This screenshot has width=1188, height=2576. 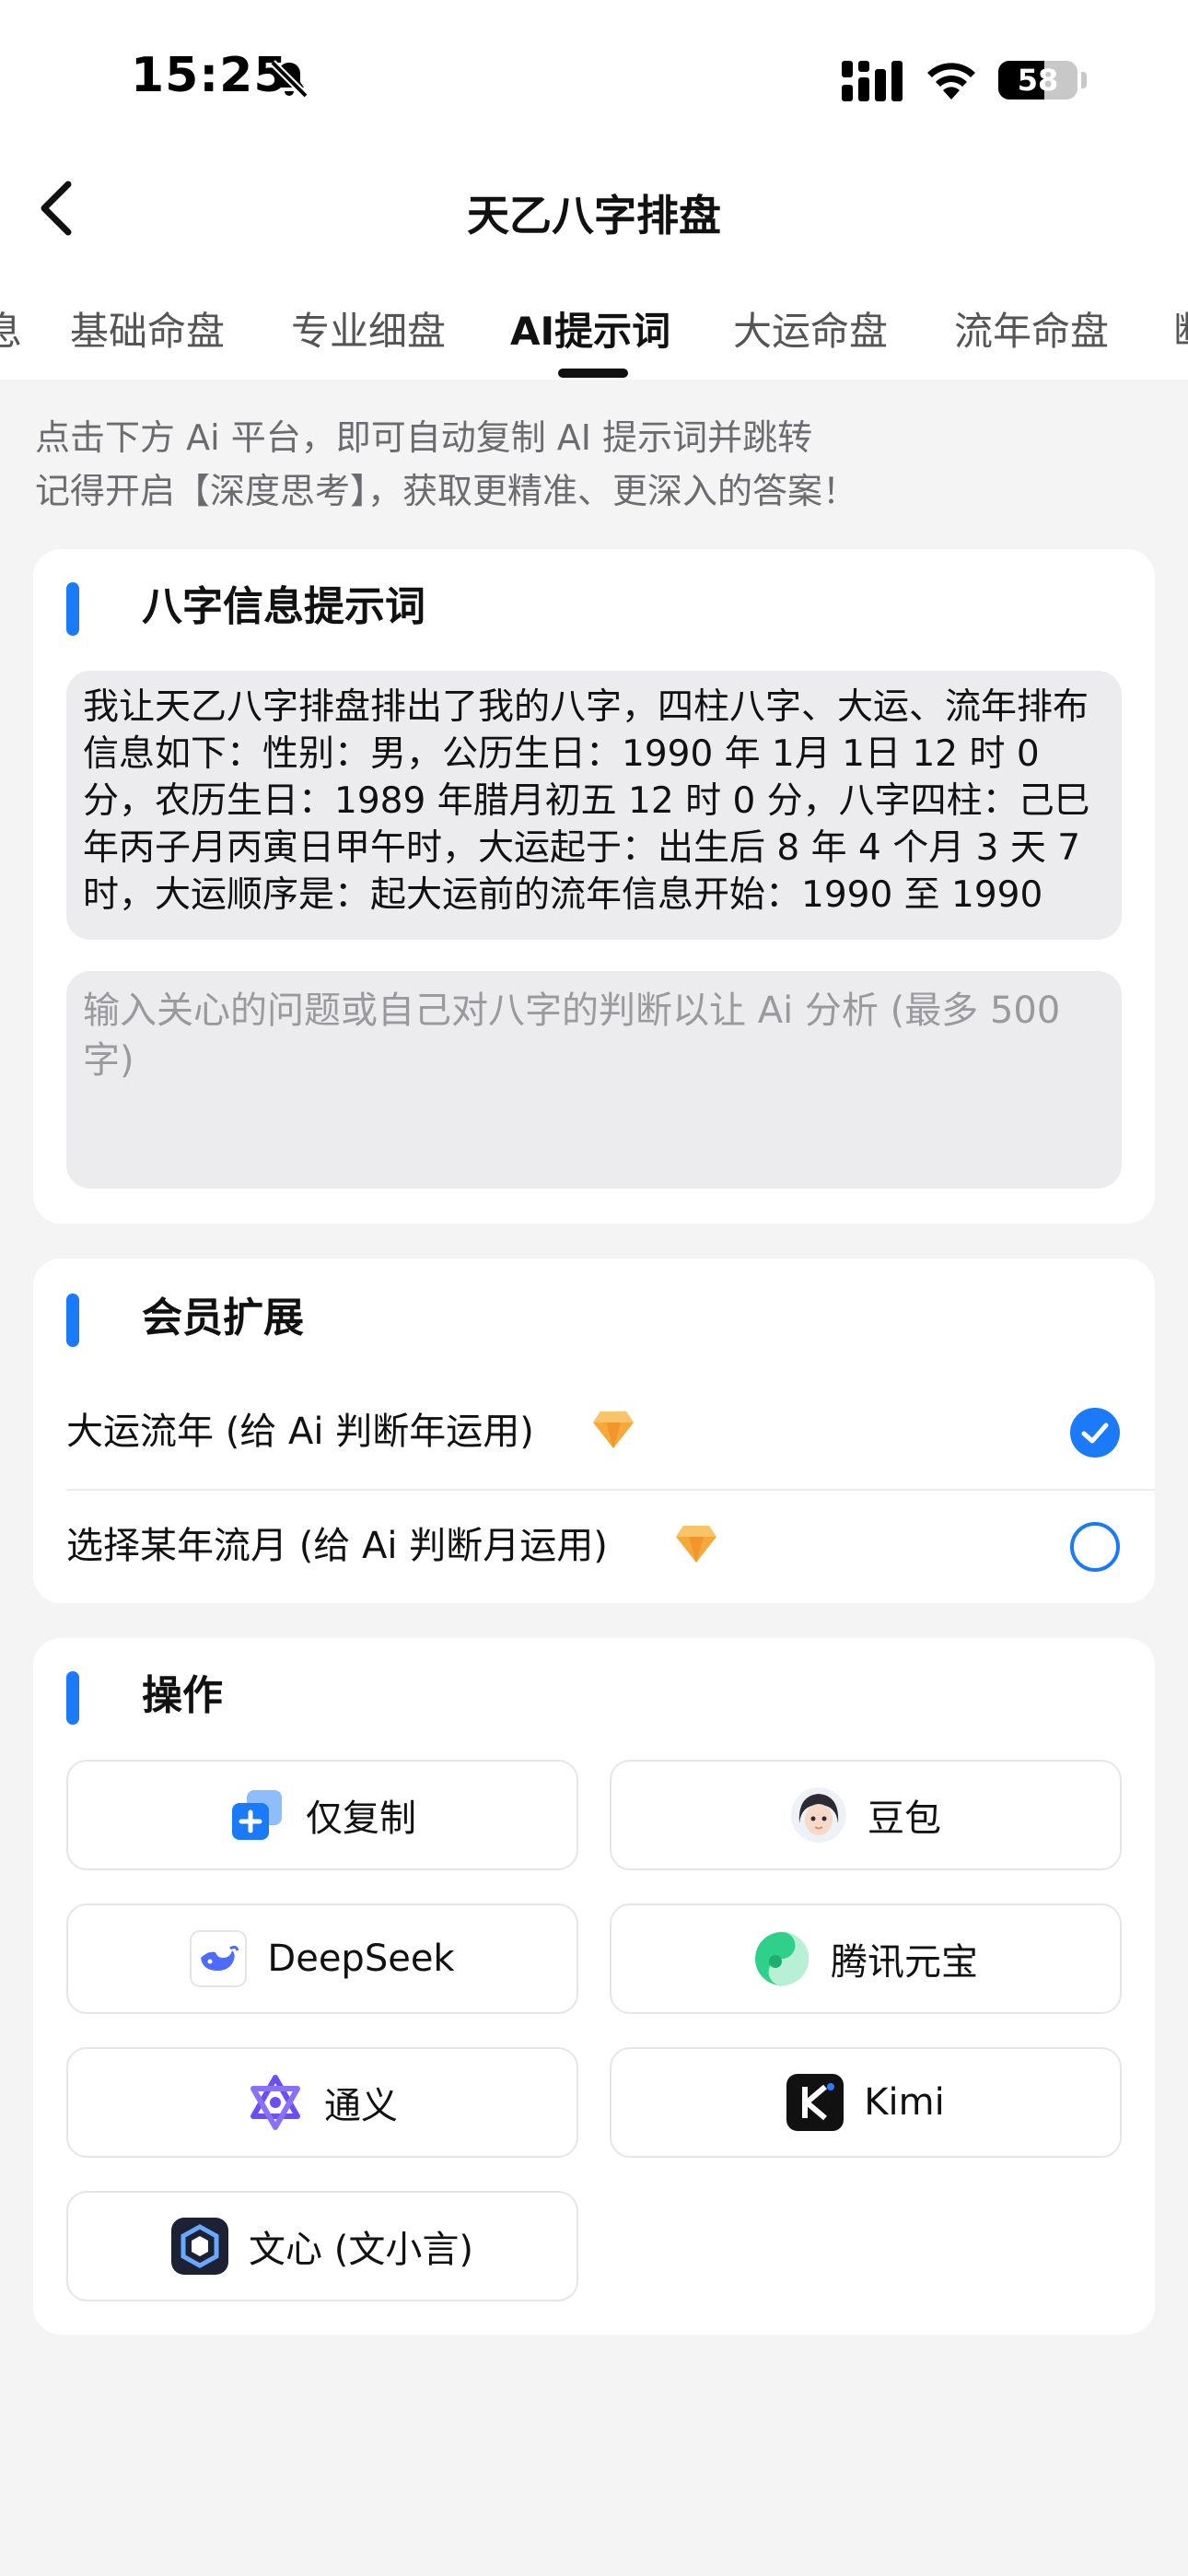 What do you see at coordinates (594, 78) in the screenshot?
I see `status-bar: 15:25 58` at bounding box center [594, 78].